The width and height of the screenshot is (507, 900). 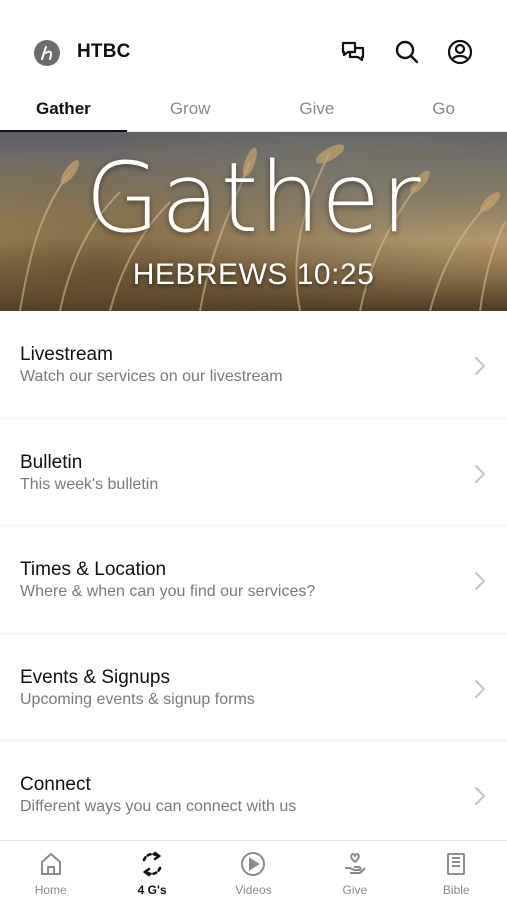 I want to click on hero-subtitle: HEBREWS 10:25, so click(x=253, y=274).